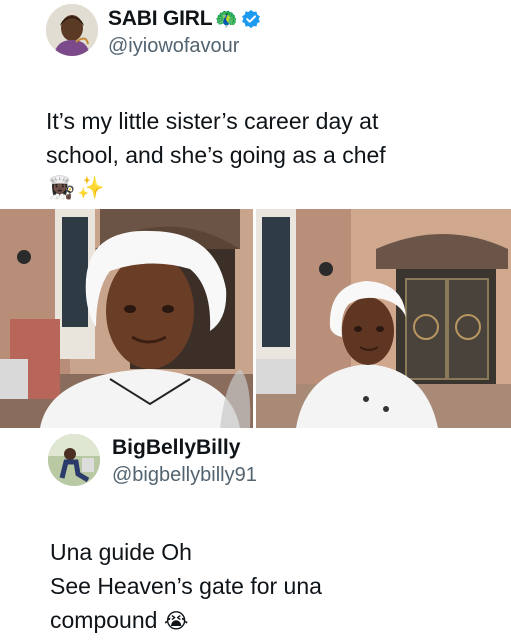 The width and height of the screenshot is (511, 640). I want to click on sparkles-emoji: ✨, so click(91, 187).